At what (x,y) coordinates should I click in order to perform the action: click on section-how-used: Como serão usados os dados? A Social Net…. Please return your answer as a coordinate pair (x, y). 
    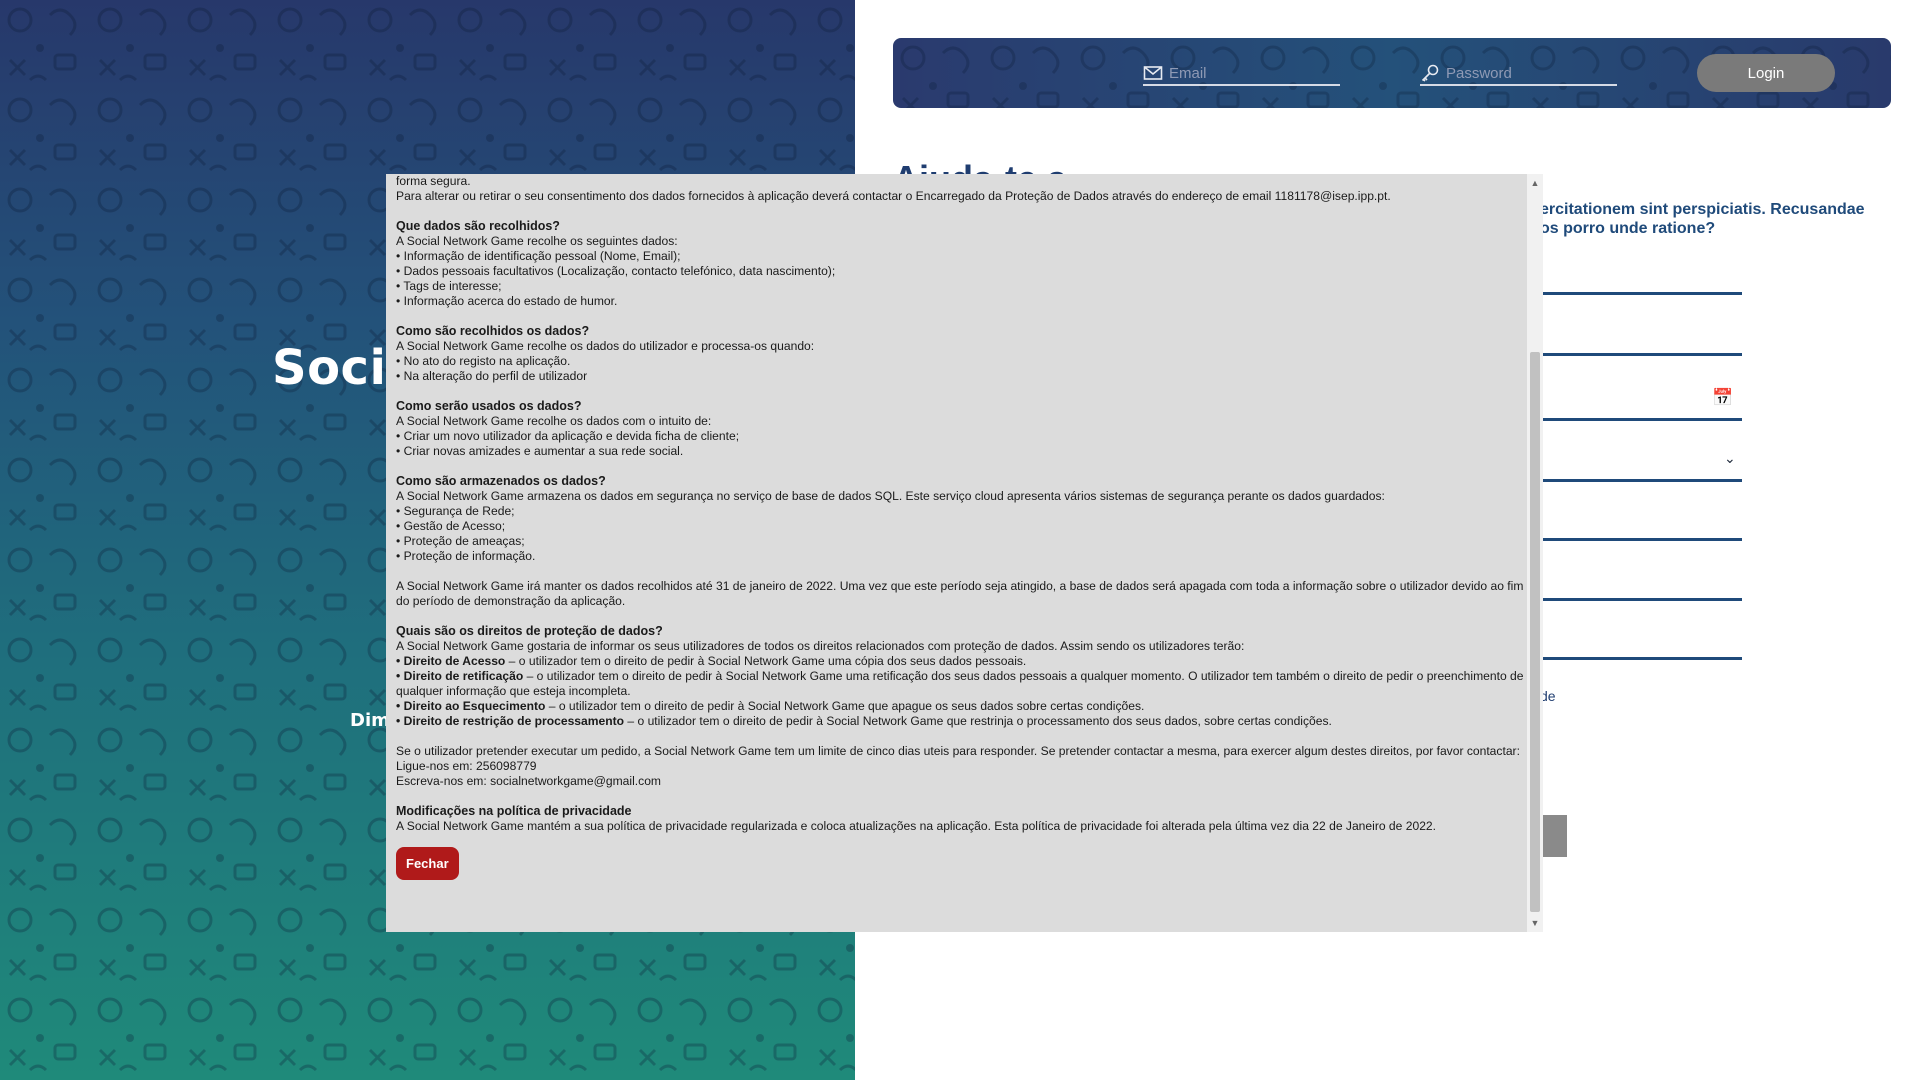
    Looking at the image, I should click on (961, 429).